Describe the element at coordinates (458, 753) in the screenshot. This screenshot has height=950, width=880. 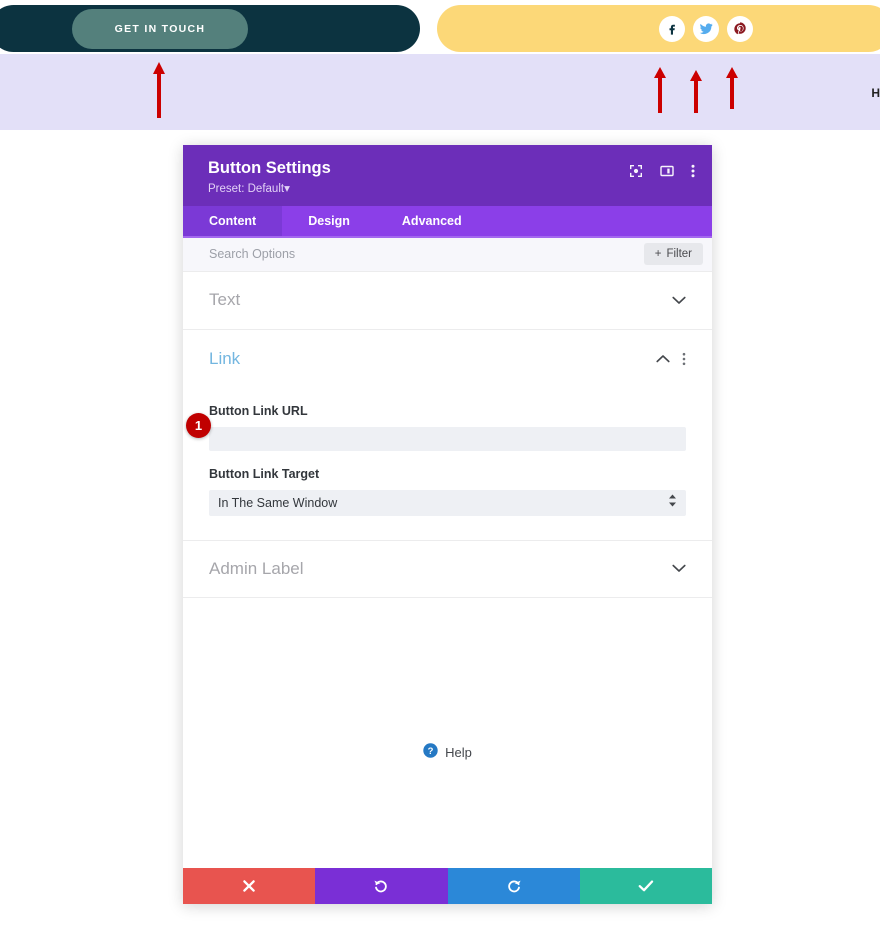
I see `help-label: Help` at that location.